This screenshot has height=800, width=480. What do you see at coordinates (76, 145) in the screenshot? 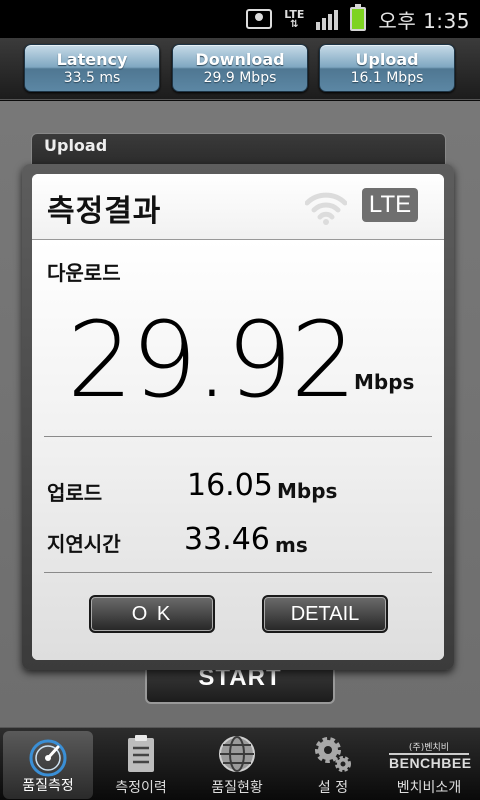
I see `upload-panel-label: Upload` at bounding box center [76, 145].